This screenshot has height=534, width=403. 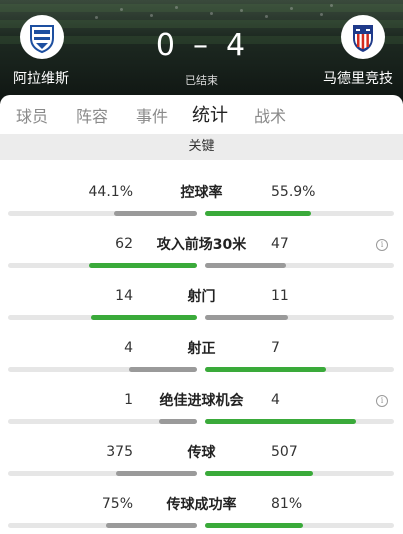 I want to click on stat-label: 绝佳进球机会, so click(x=201, y=401).